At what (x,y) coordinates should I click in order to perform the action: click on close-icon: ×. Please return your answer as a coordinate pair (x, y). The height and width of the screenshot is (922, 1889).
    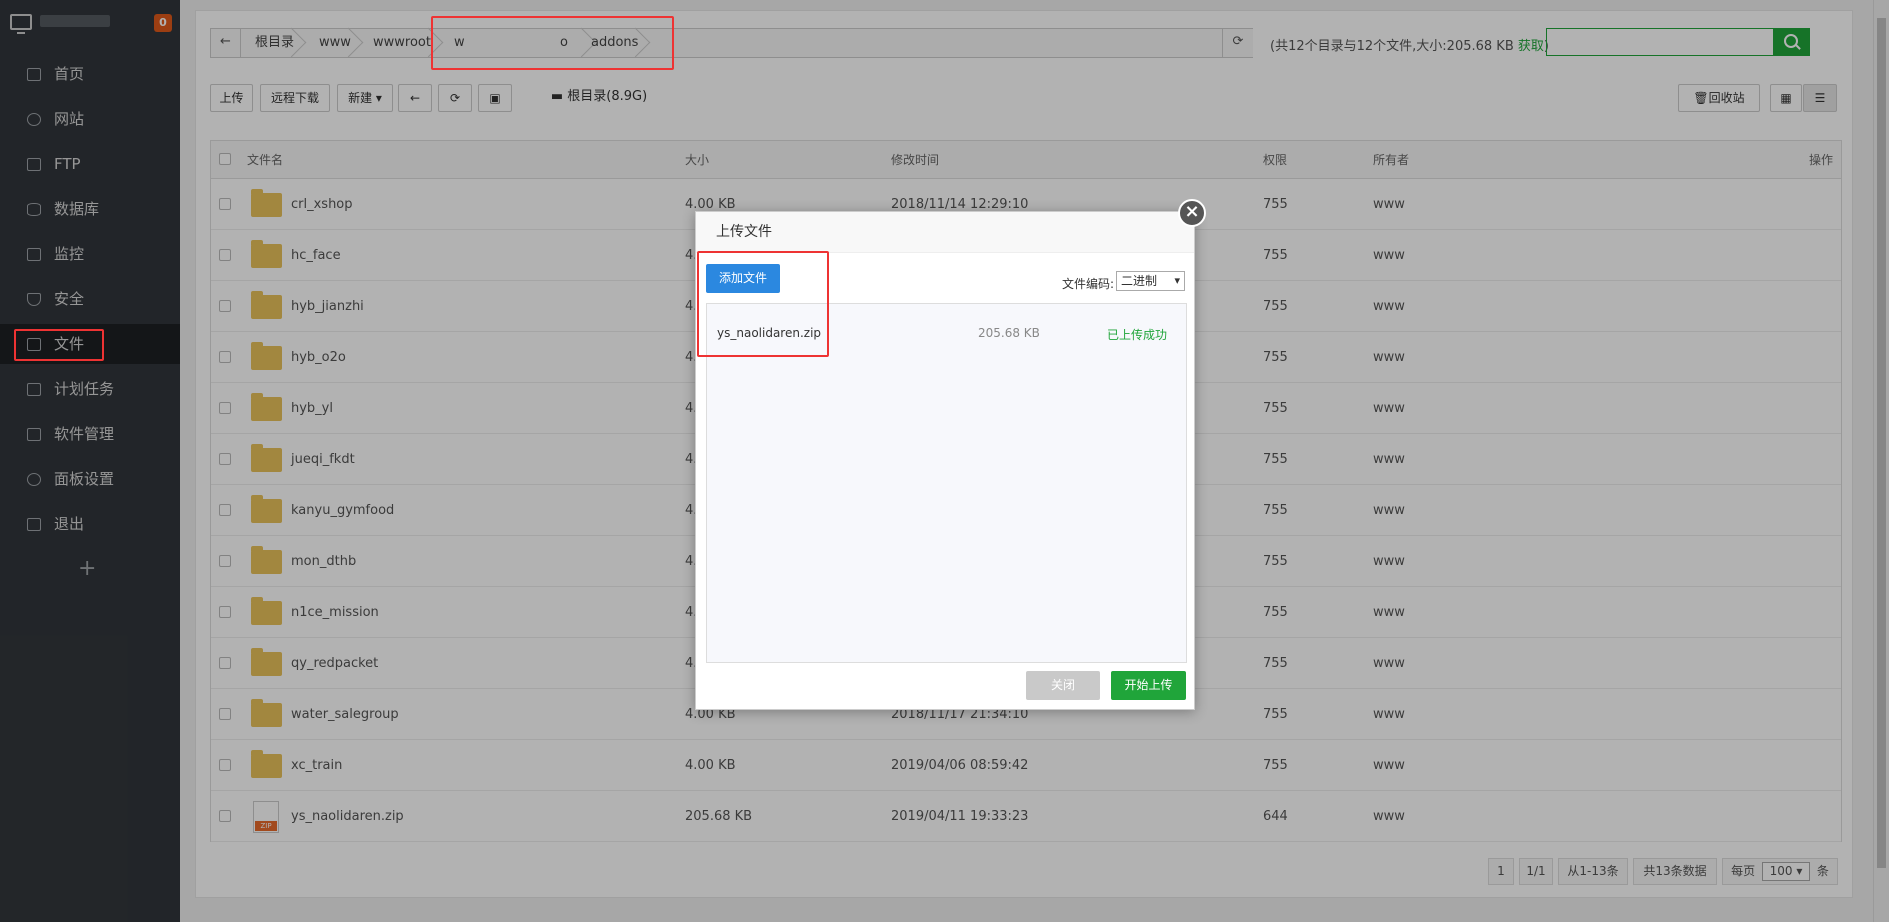
    Looking at the image, I should click on (1192, 213).